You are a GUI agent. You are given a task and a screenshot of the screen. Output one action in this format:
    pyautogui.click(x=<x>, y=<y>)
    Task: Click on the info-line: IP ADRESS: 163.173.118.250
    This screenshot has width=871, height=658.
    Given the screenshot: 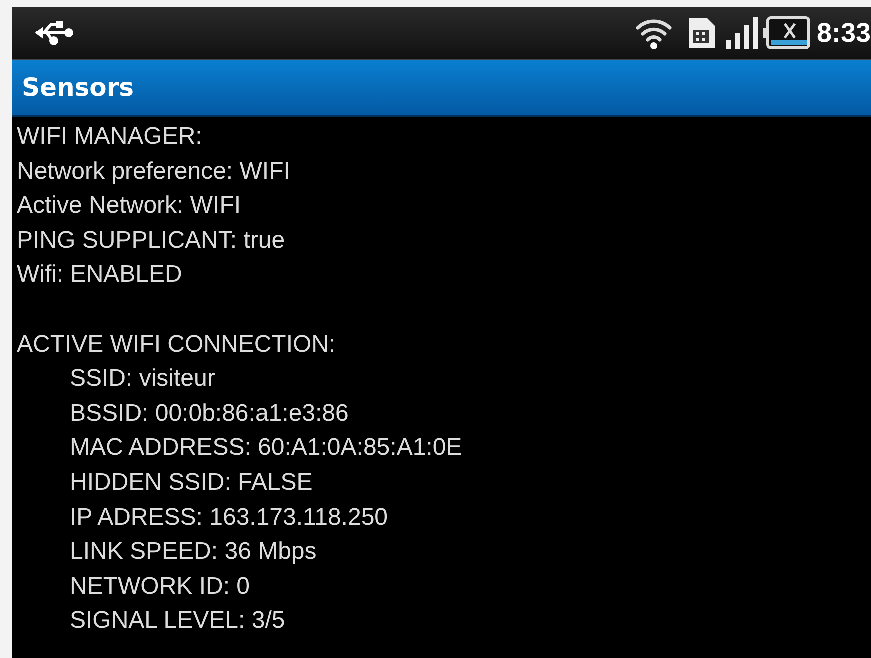 What is the action you would take?
    pyautogui.click(x=229, y=517)
    